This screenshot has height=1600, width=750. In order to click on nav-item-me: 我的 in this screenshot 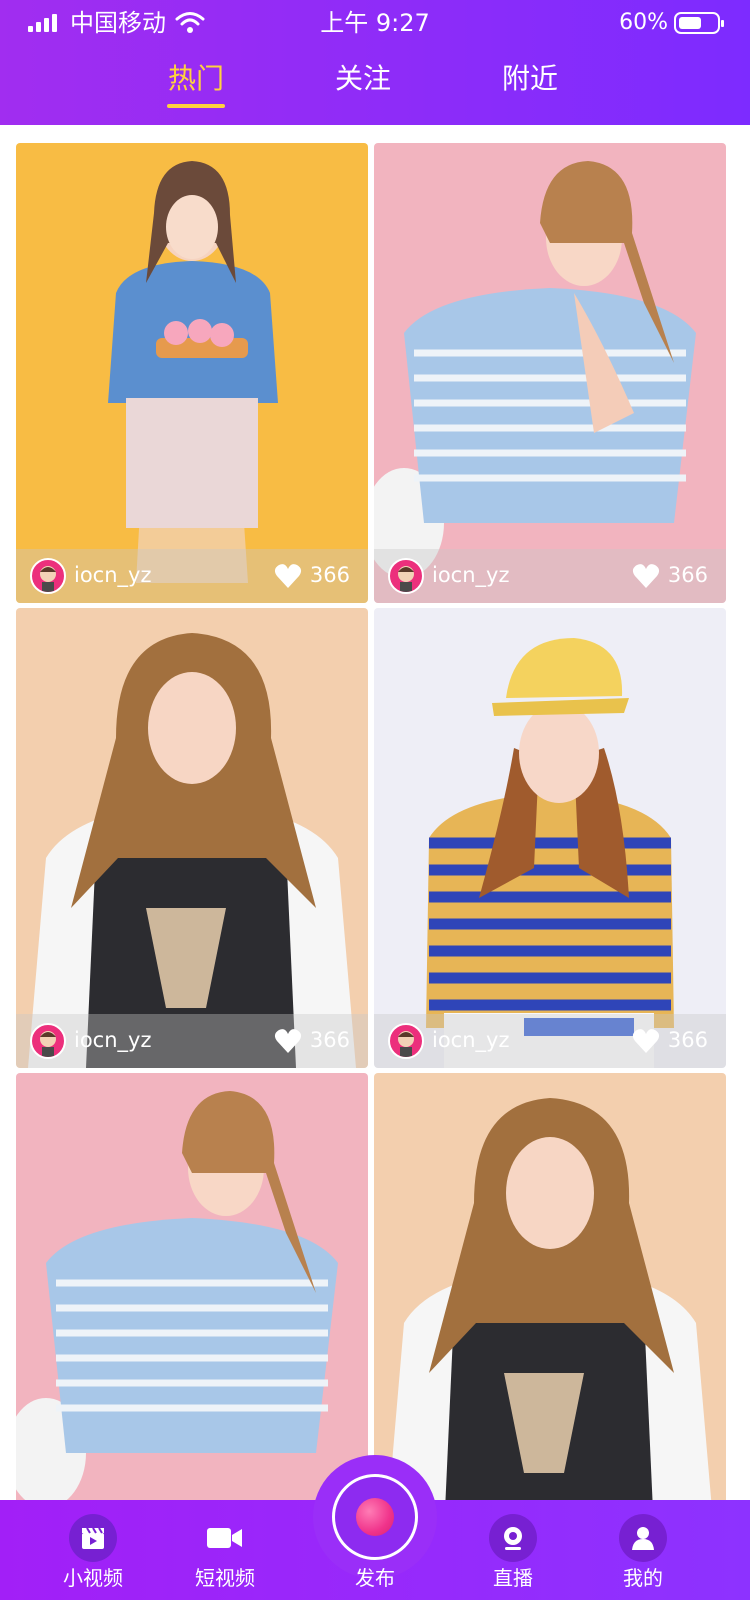, I will do `click(643, 1550)`.